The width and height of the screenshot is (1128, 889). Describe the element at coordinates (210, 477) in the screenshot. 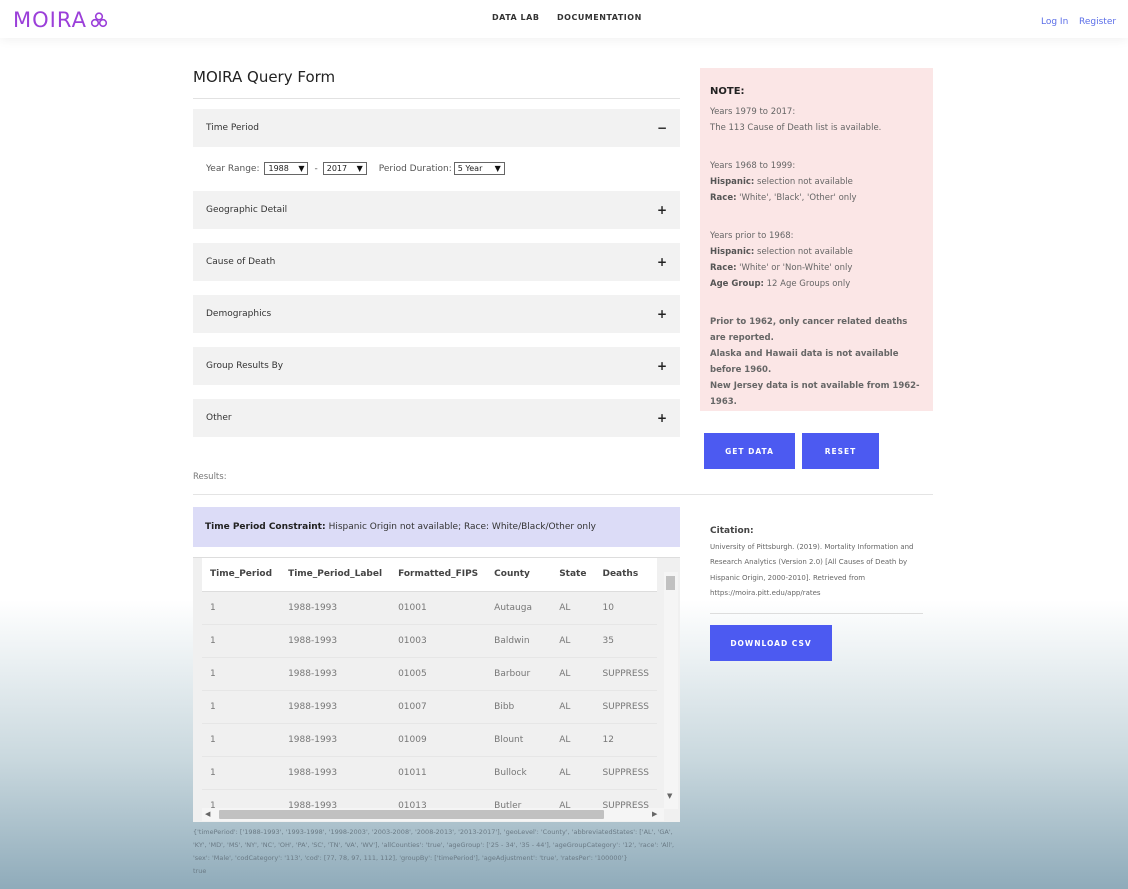

I see `results-label: Results:` at that location.